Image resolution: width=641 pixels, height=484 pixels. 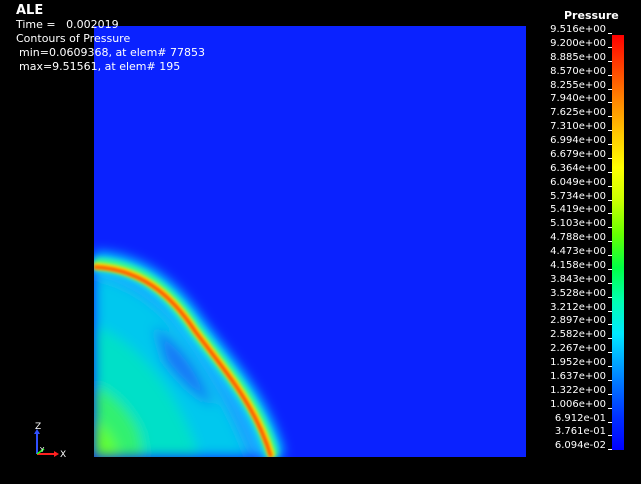 What do you see at coordinates (30, 10) in the screenshot?
I see `analysis-title: ALE` at bounding box center [30, 10].